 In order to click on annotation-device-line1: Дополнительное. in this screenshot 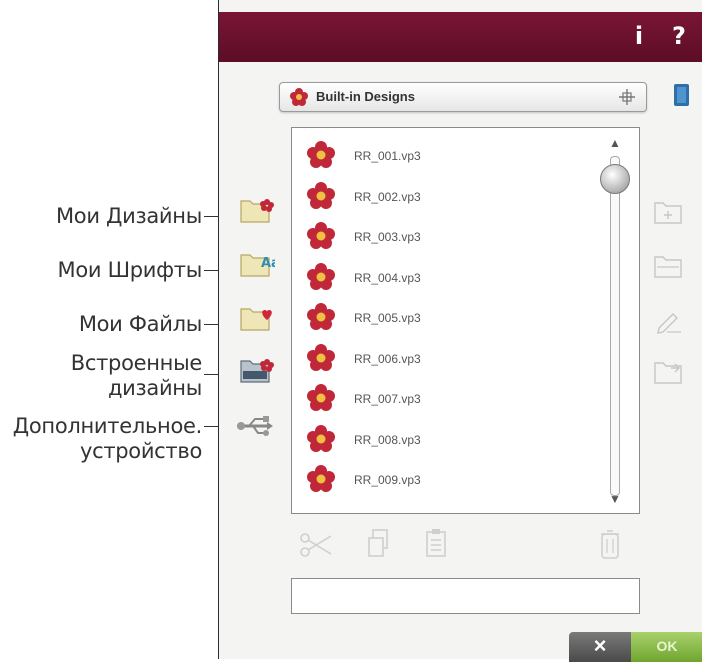, I will do `click(107, 426)`.